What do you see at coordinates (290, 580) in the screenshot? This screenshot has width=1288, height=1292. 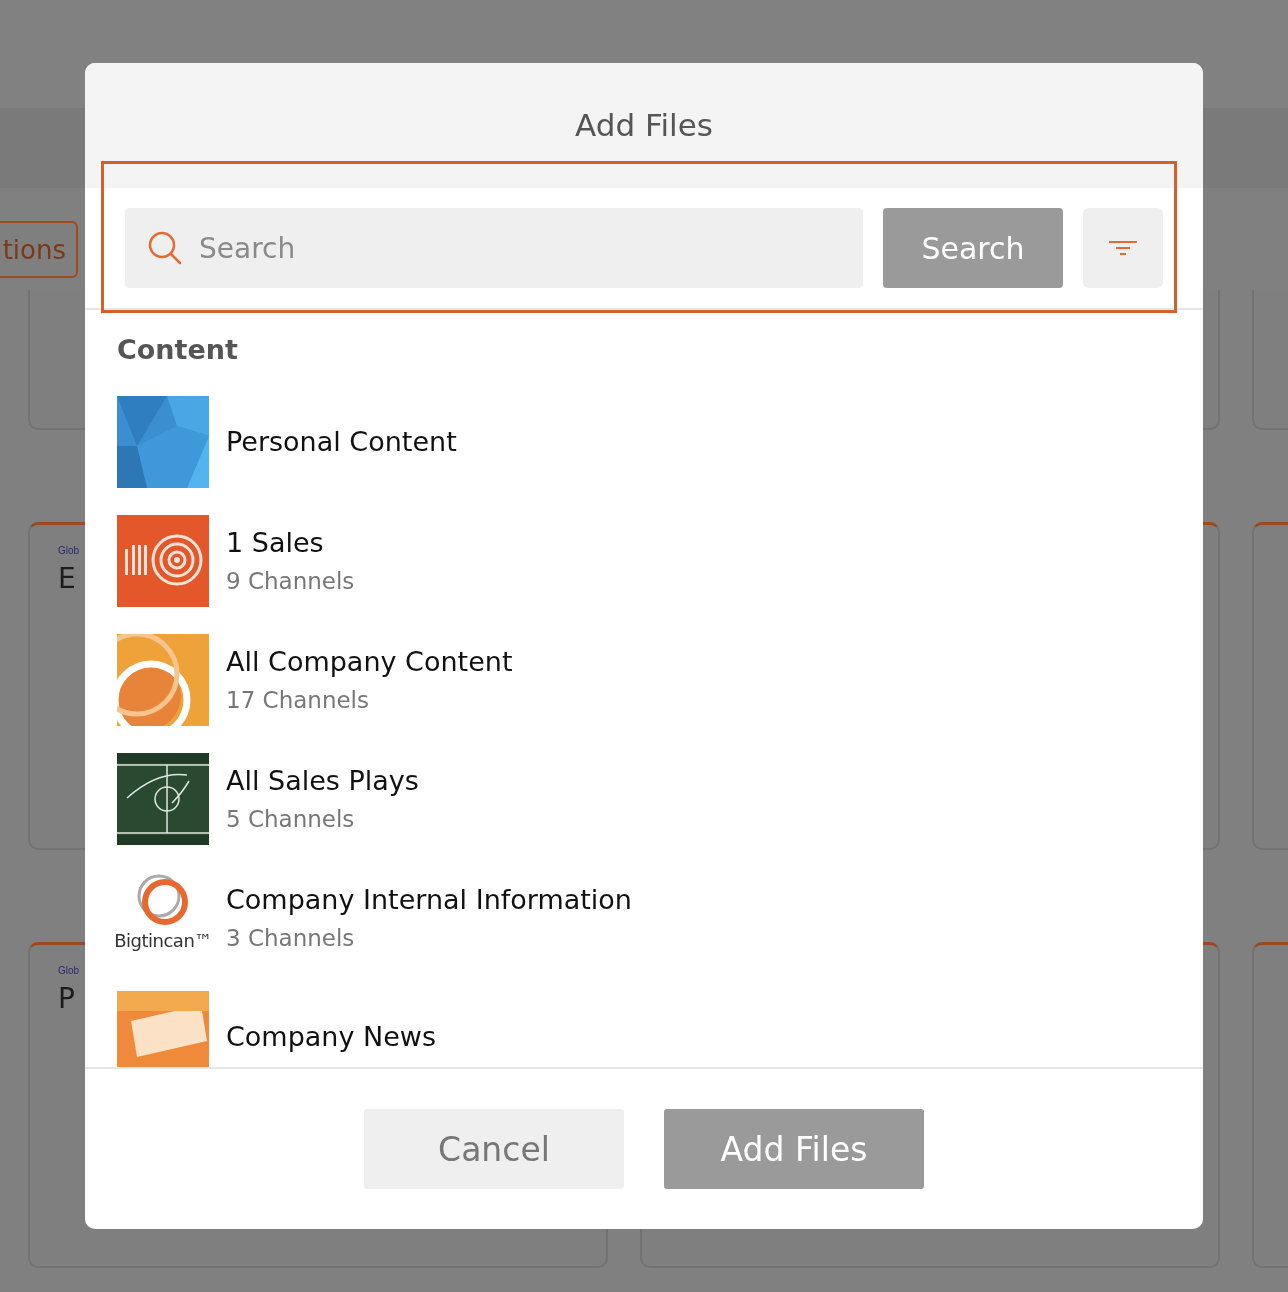 I see `channel-count: 9 Channels` at bounding box center [290, 580].